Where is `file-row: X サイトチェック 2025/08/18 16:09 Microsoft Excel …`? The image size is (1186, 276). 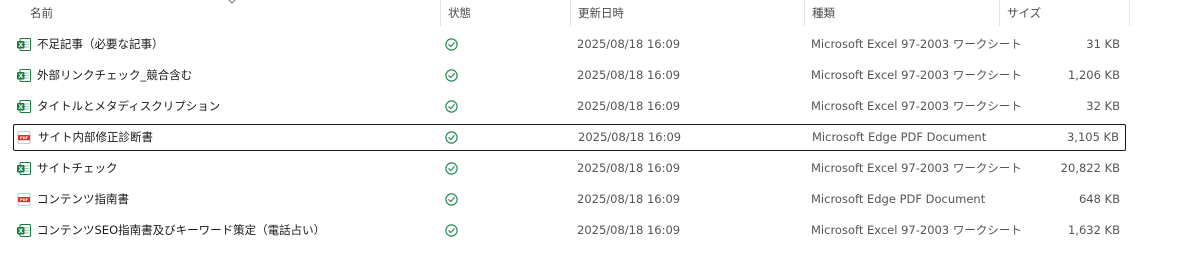
file-row: X サイトチェック 2025/08/18 16:09 Microsoft Excel … is located at coordinates (569, 168).